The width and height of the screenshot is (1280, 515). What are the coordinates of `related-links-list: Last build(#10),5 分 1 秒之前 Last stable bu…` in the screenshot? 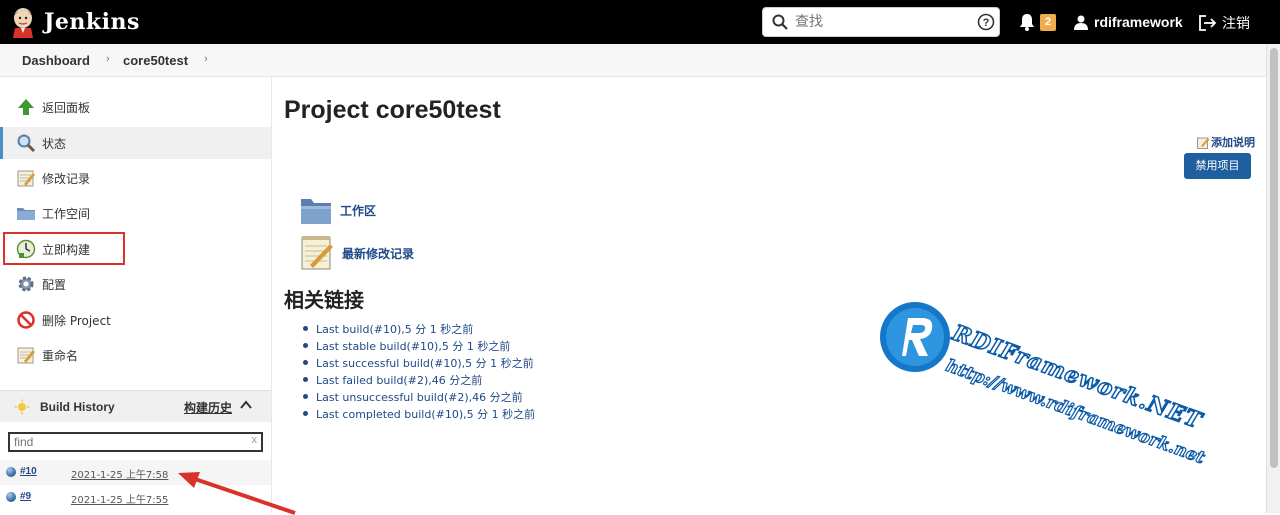 It's located at (419, 371).